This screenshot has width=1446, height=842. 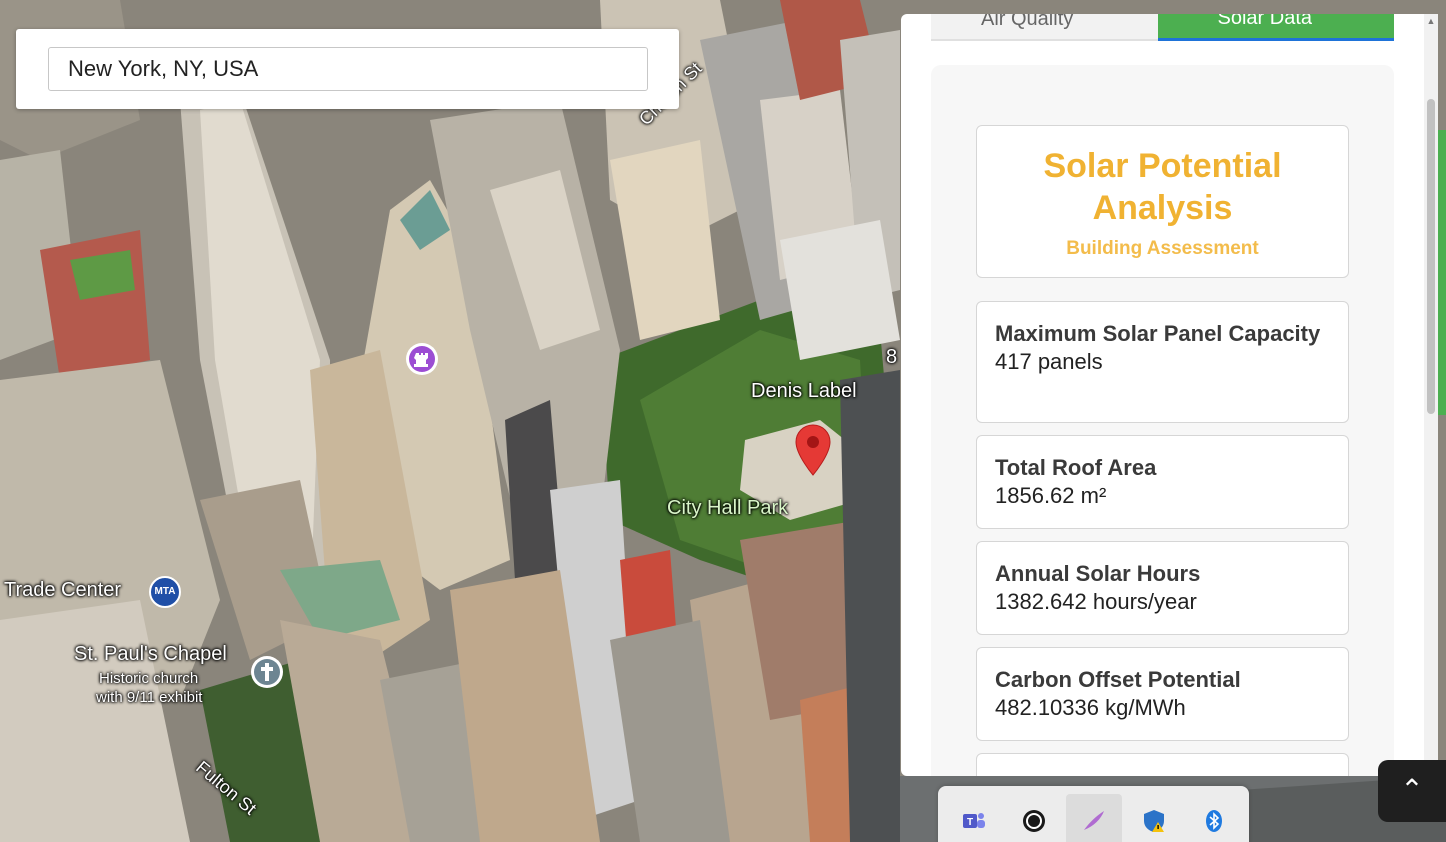 I want to click on trade-center-label: Trade Center, so click(x=63, y=590).